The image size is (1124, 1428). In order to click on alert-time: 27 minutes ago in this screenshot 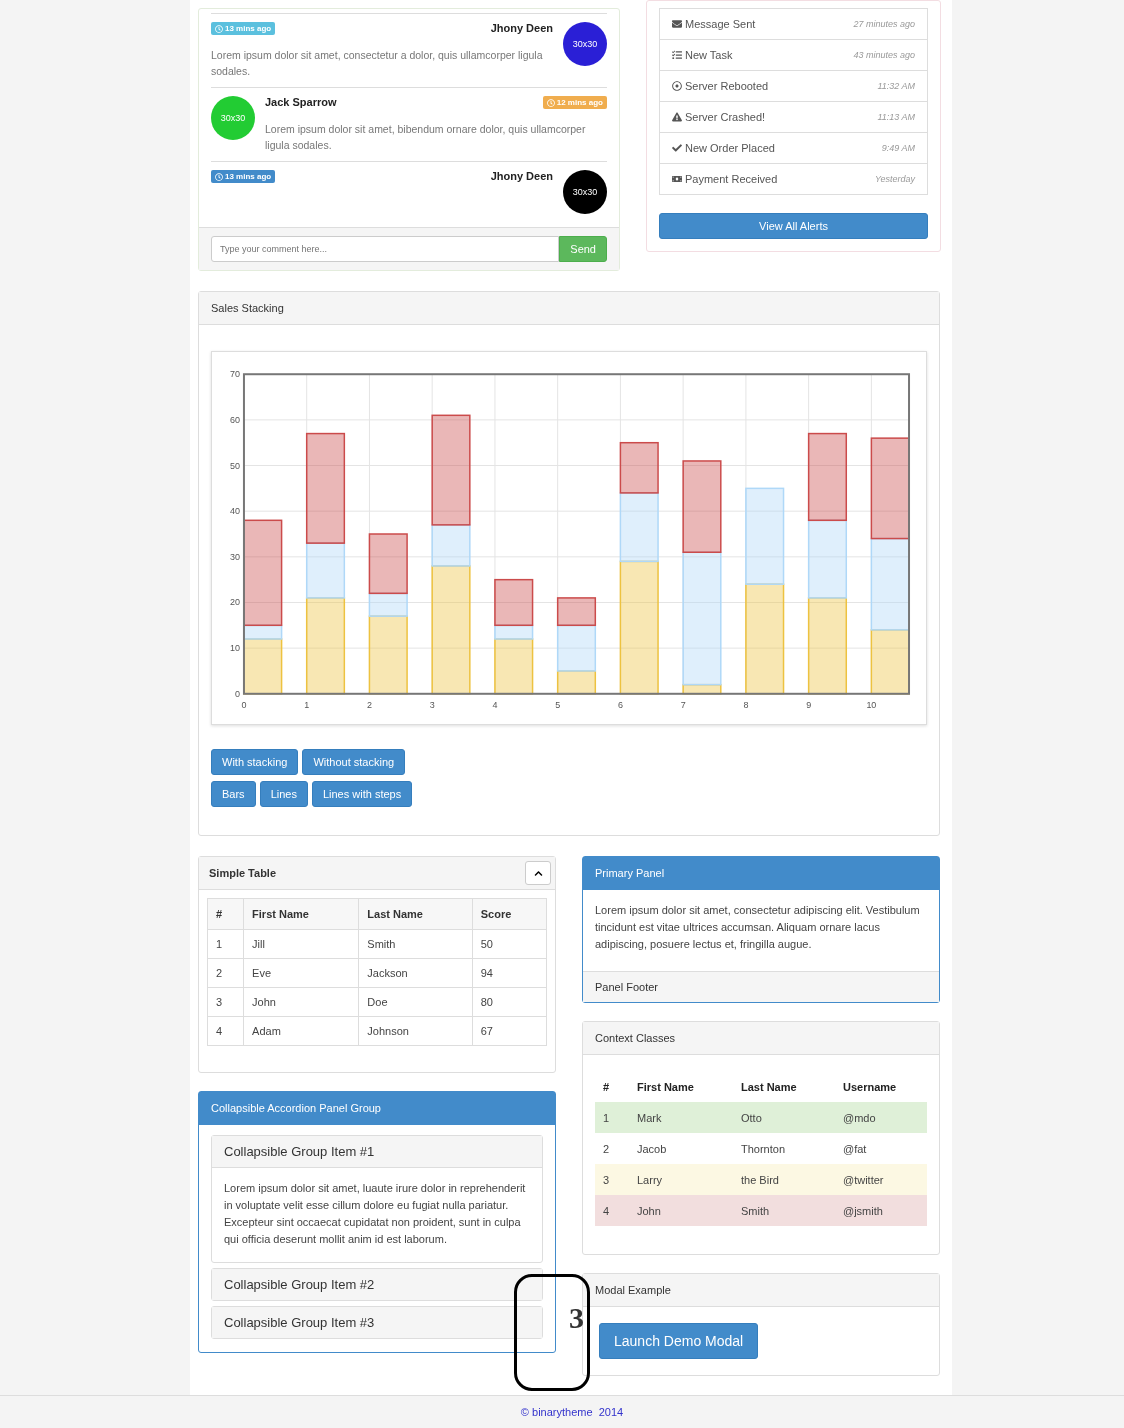, I will do `click(884, 24)`.